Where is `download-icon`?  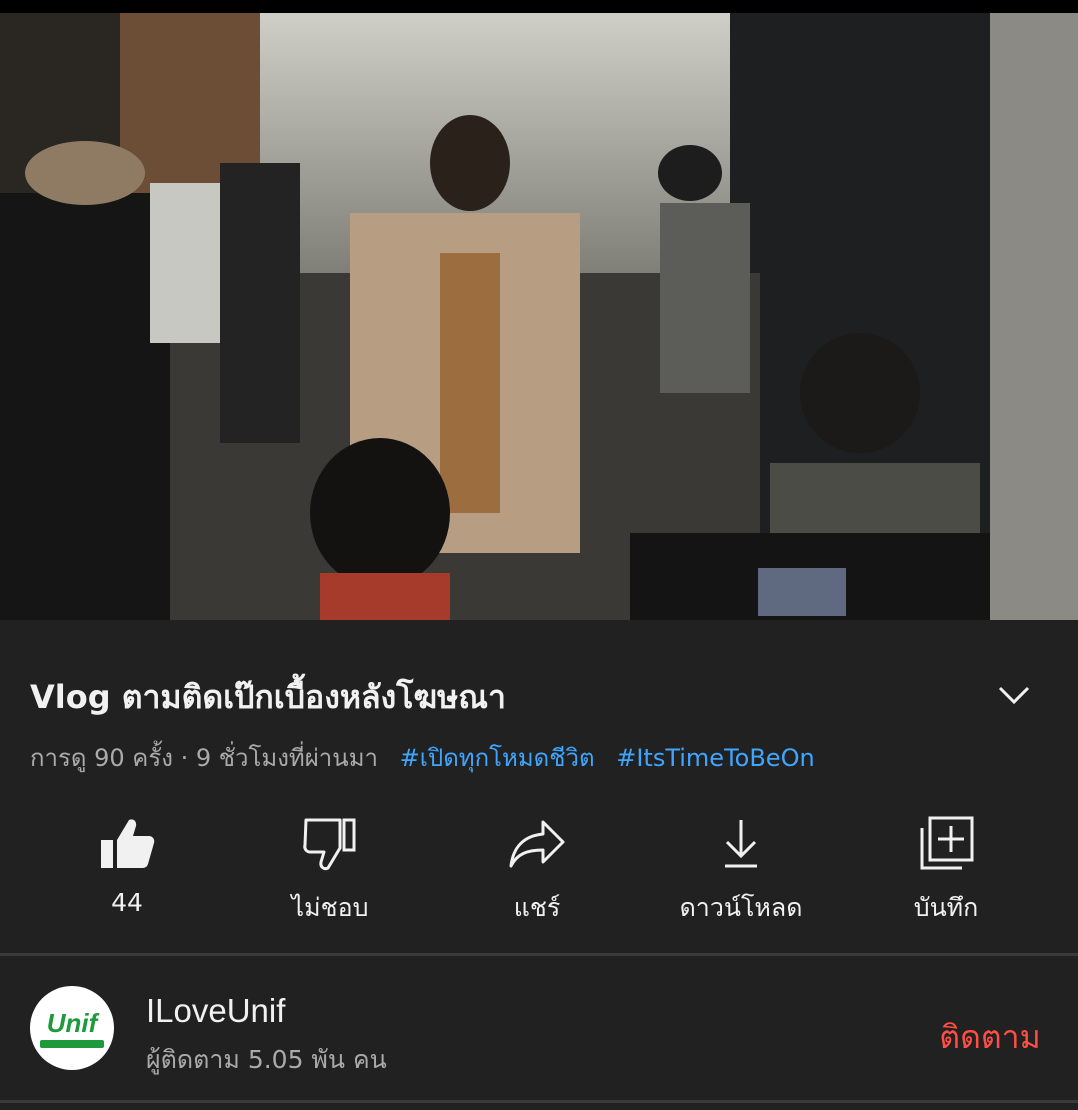 download-icon is located at coordinates (741, 844).